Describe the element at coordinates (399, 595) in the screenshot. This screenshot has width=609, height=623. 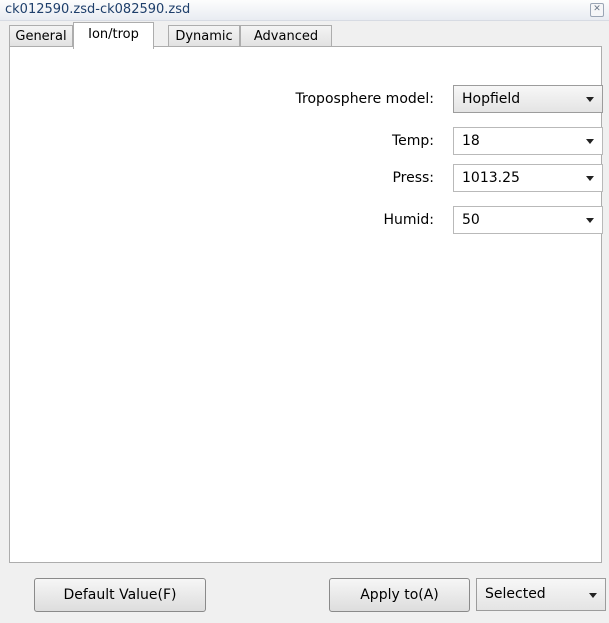
I see `apply-to-button: Apply to(A)` at that location.